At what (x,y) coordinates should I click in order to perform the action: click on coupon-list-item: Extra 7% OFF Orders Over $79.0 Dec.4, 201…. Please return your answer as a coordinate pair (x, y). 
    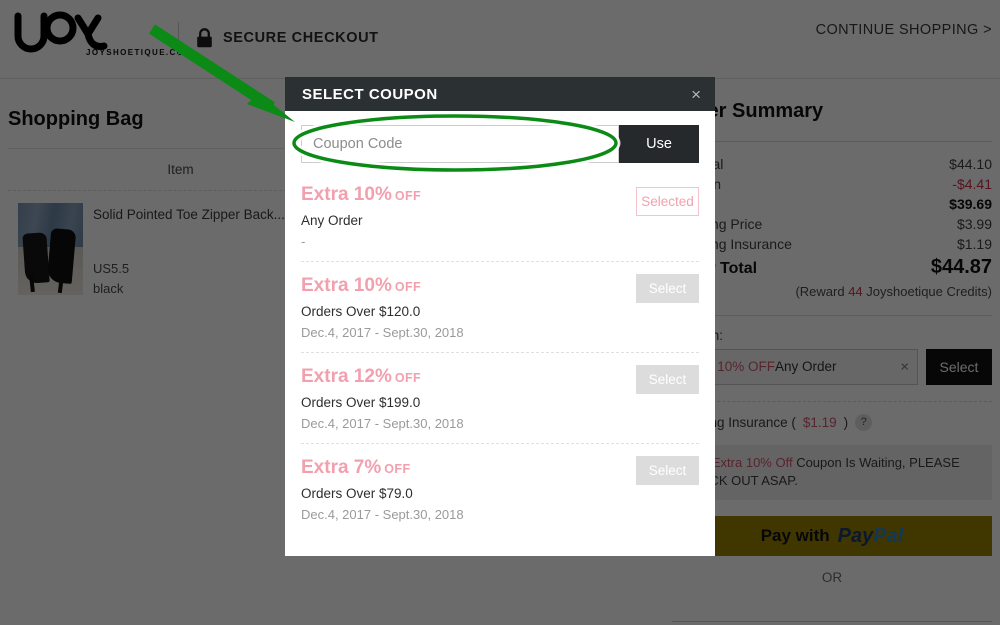
    Looking at the image, I should click on (500, 488).